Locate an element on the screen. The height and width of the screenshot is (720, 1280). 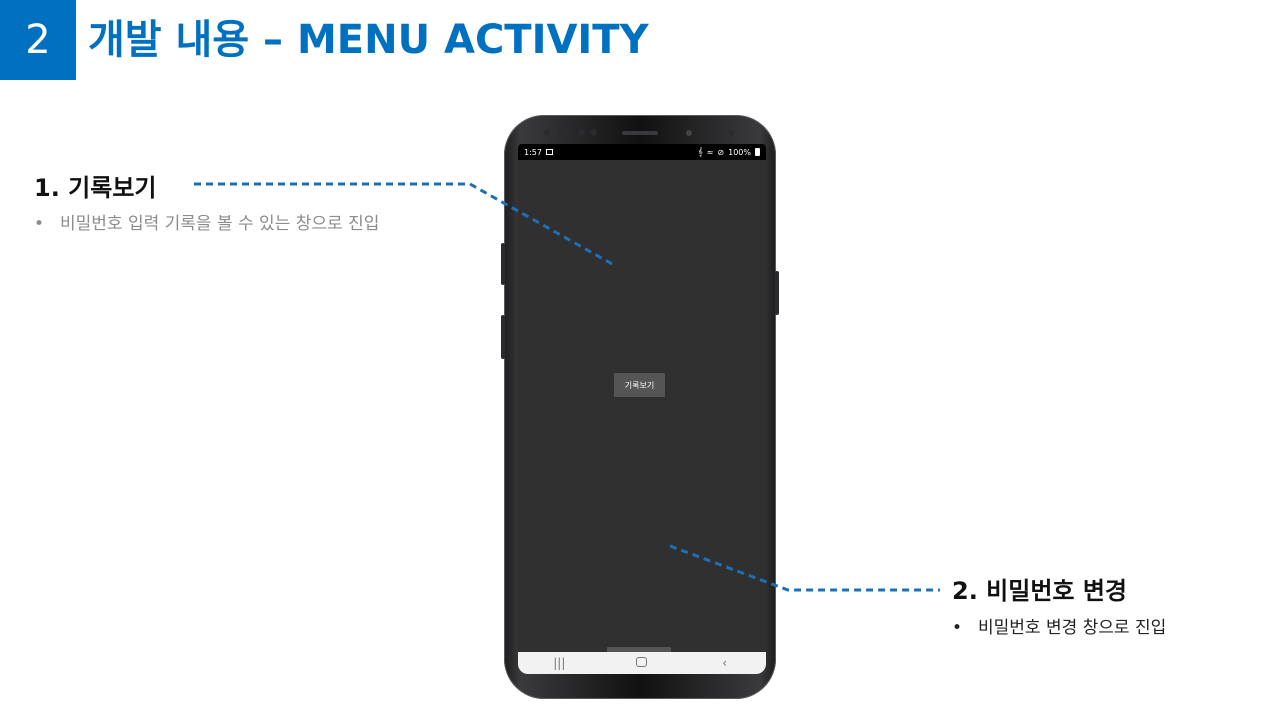
password-callout-description: • 비밀번호 변경 창으로 진입 is located at coordinates (1059, 625).